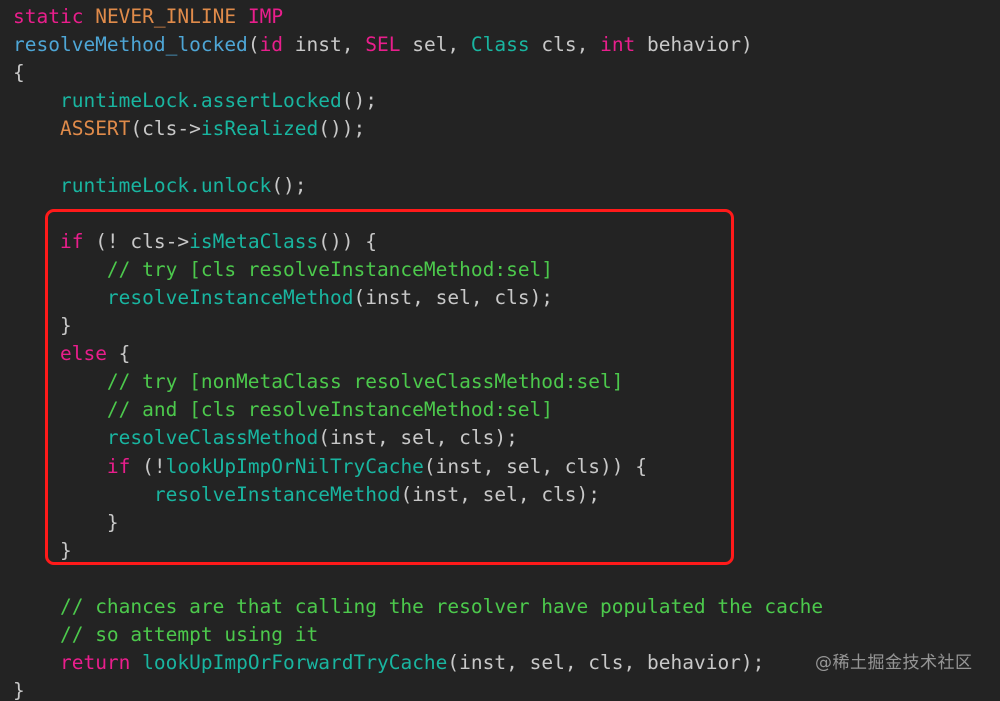 Image resolution: width=1000 pixels, height=701 pixels. I want to click on code-line: // try [cls resolveInstanceMethod:sel], so click(506, 270).